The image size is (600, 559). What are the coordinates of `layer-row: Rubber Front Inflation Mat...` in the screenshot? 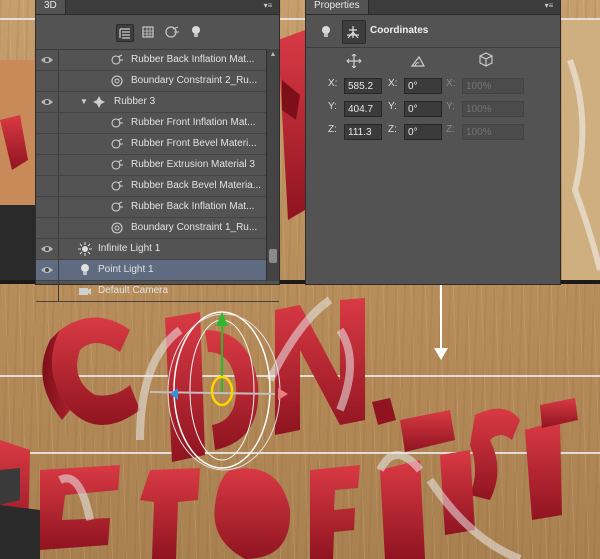 It's located at (157, 123).